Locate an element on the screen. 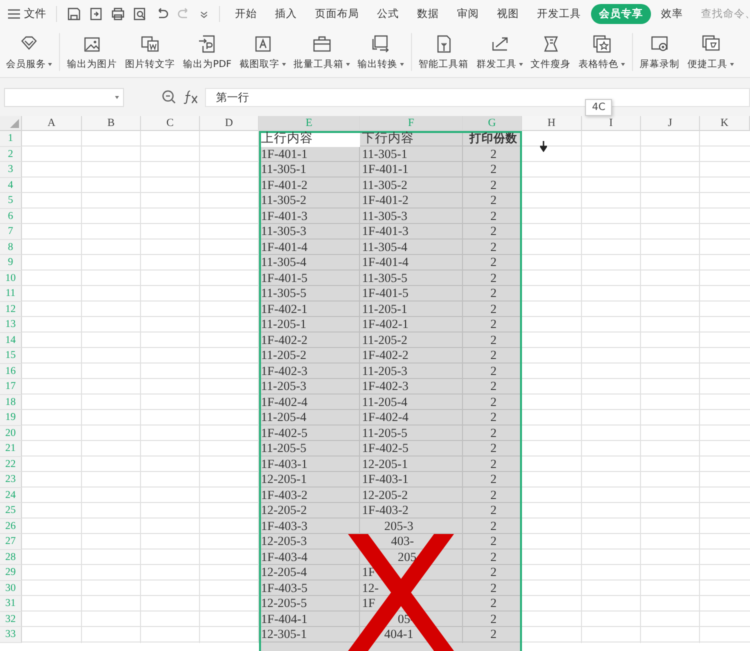 The height and width of the screenshot is (651, 750). row-header: 24 is located at coordinates (11, 495).